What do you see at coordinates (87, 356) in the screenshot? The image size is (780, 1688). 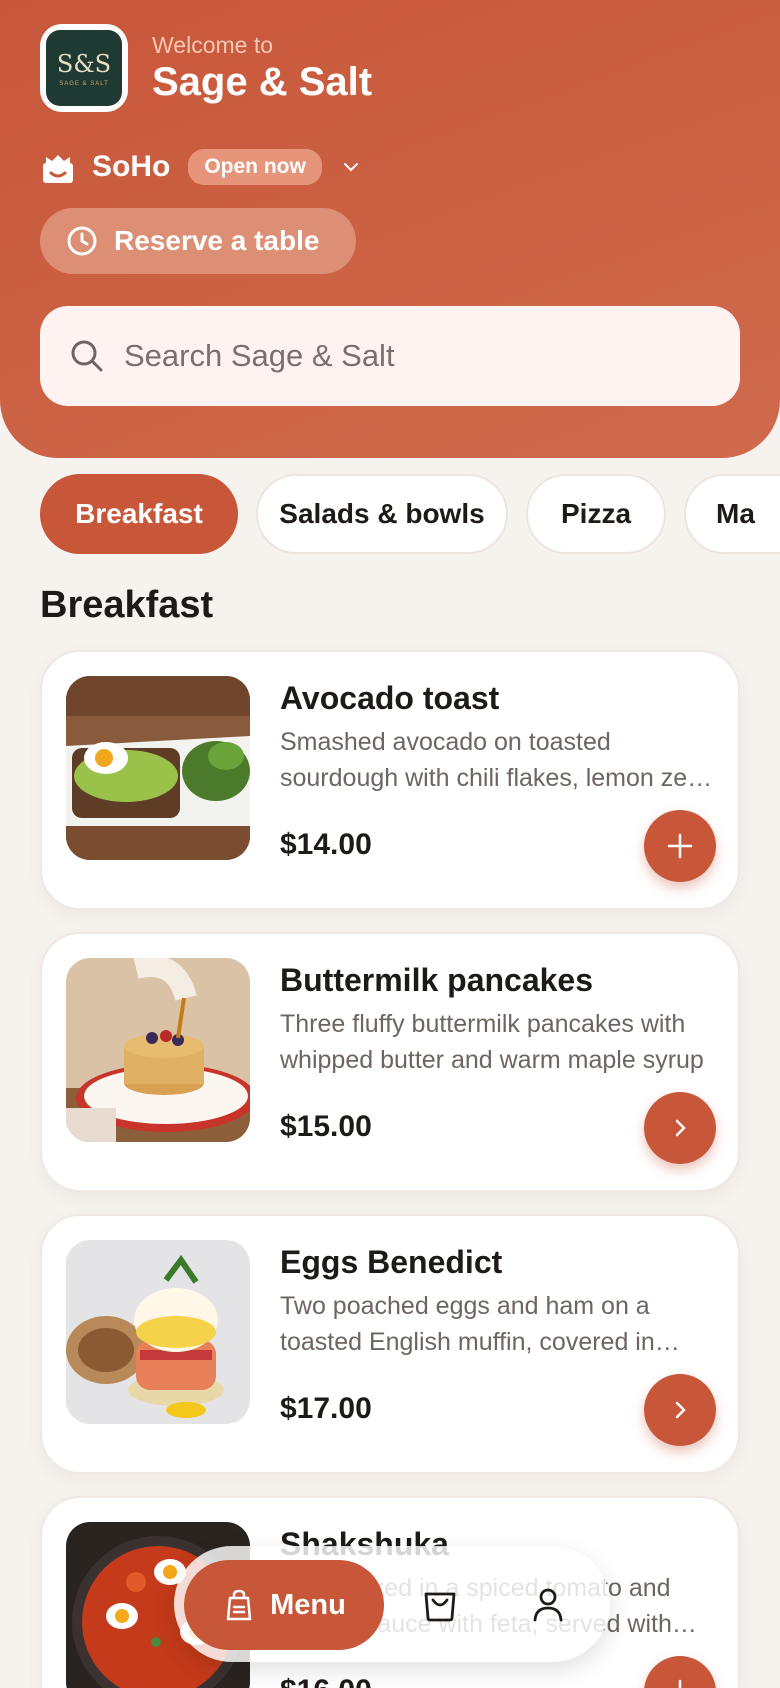 I see `search-icon` at bounding box center [87, 356].